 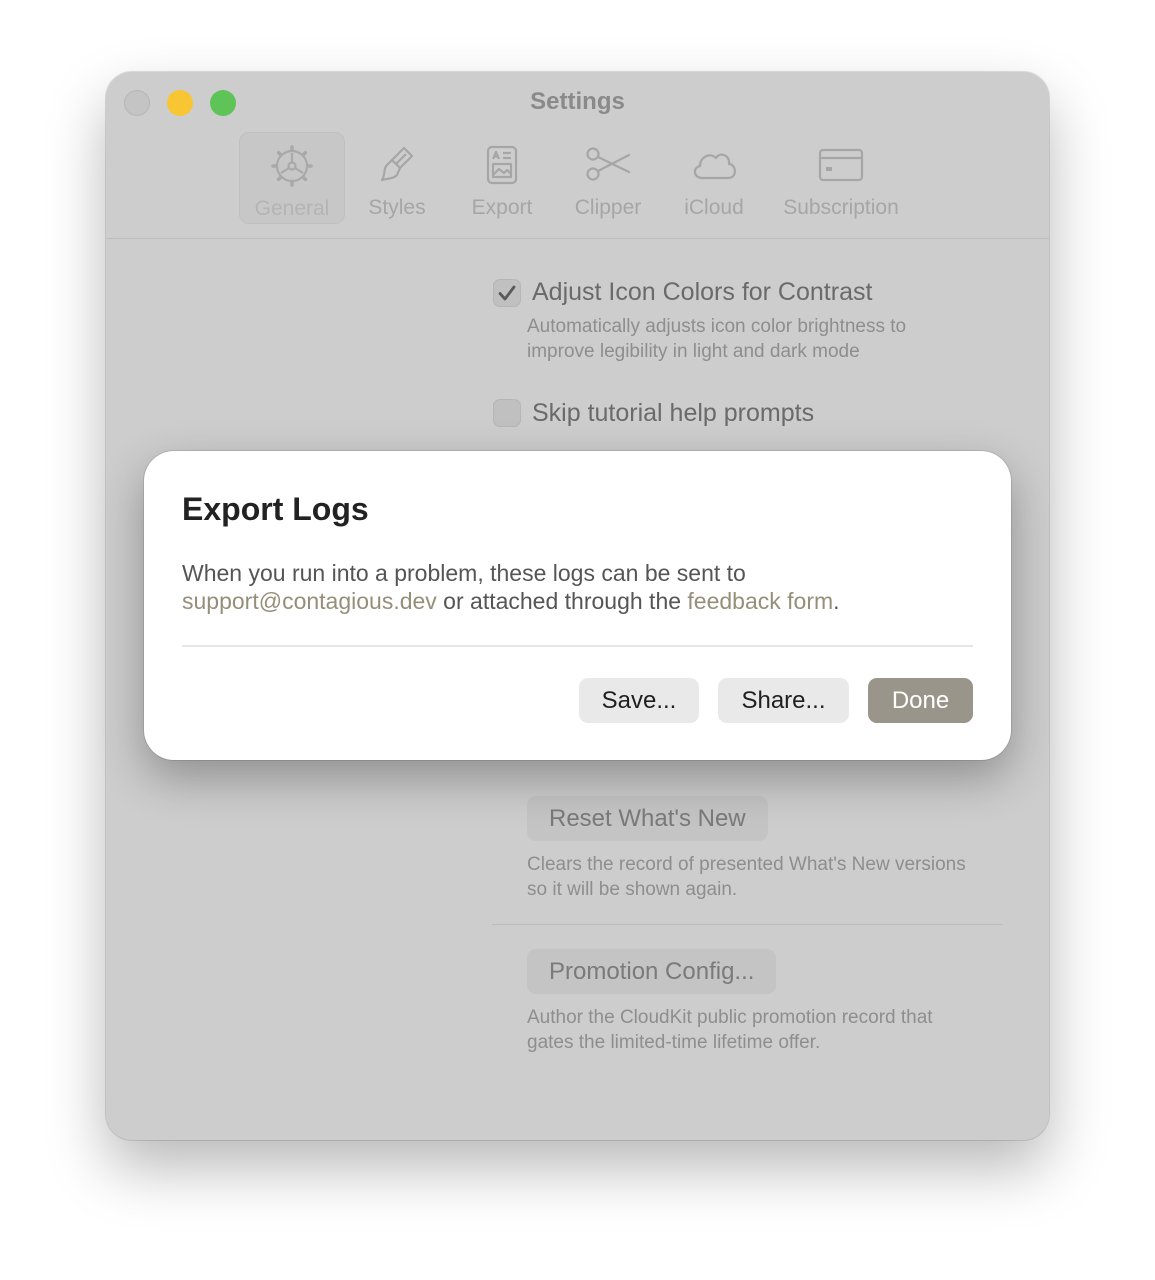 I want to click on tab-export: Export, so click(x=502, y=177).